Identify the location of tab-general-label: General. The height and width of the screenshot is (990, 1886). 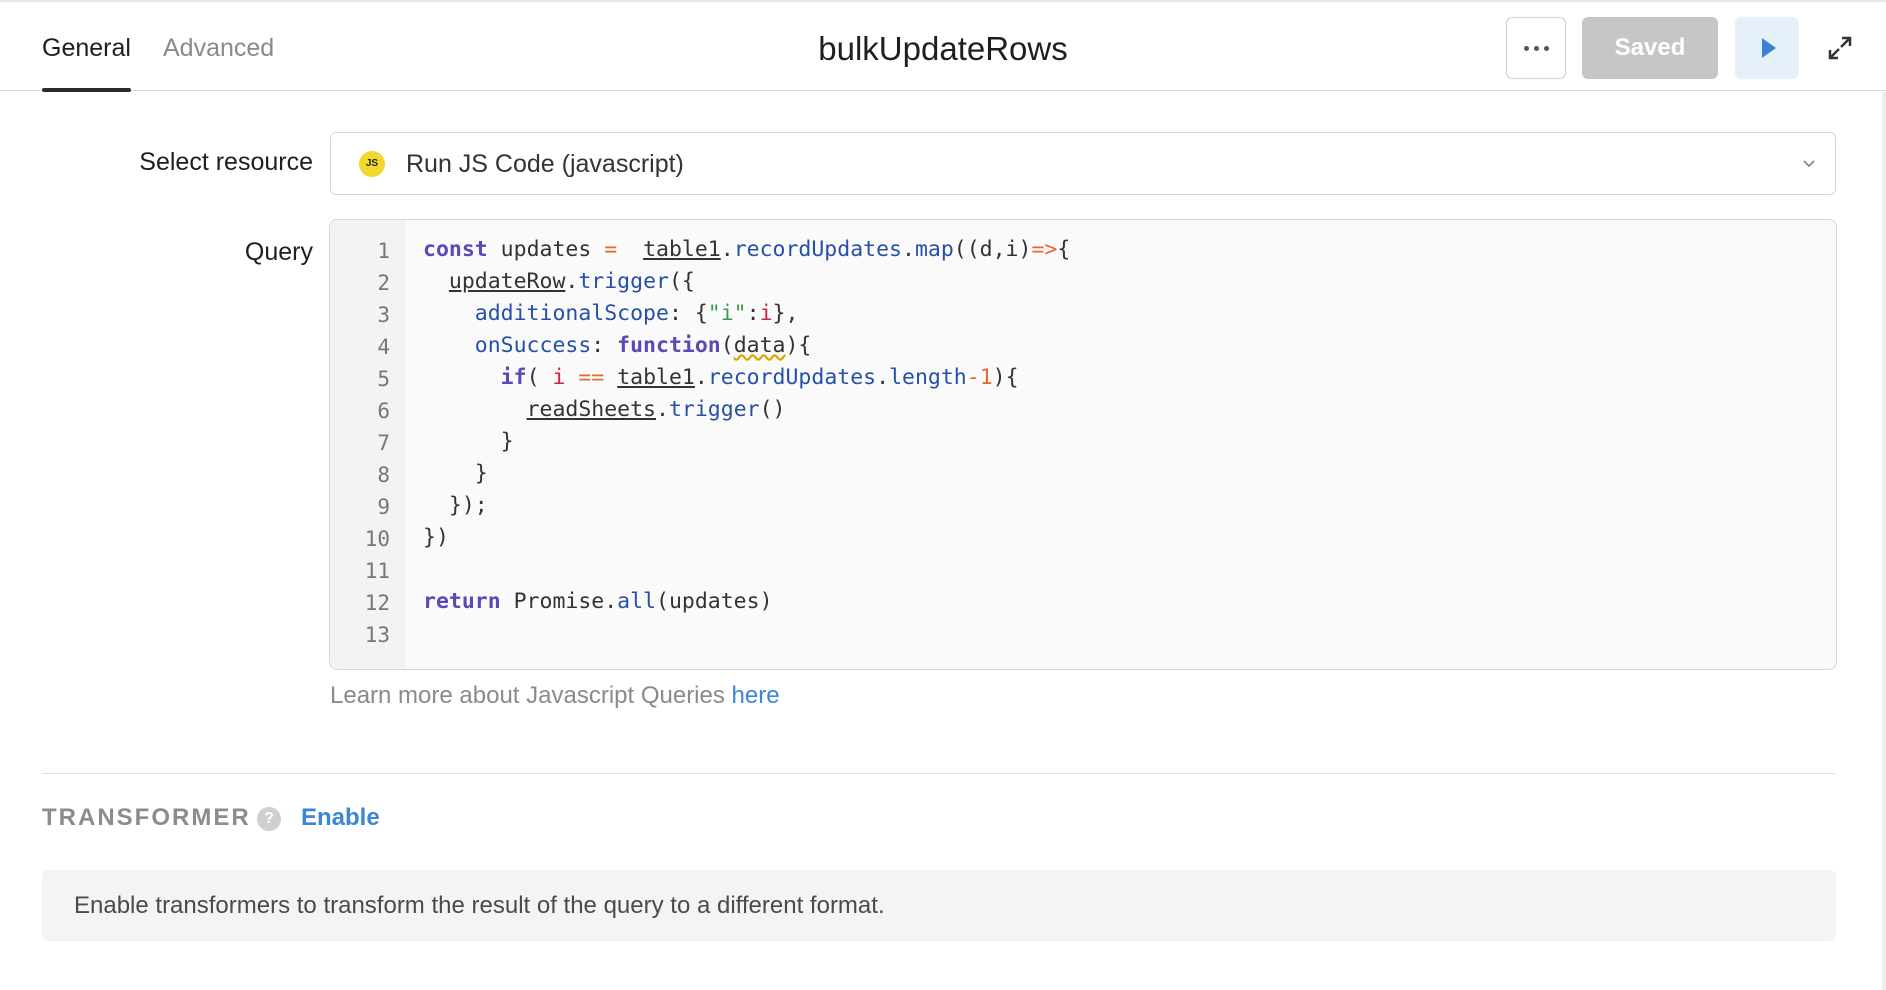
(86, 48).